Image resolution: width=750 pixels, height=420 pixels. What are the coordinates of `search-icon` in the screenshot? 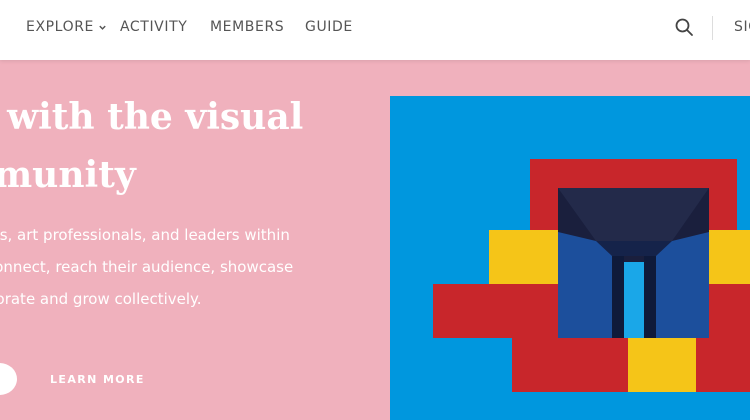 It's located at (684, 27).